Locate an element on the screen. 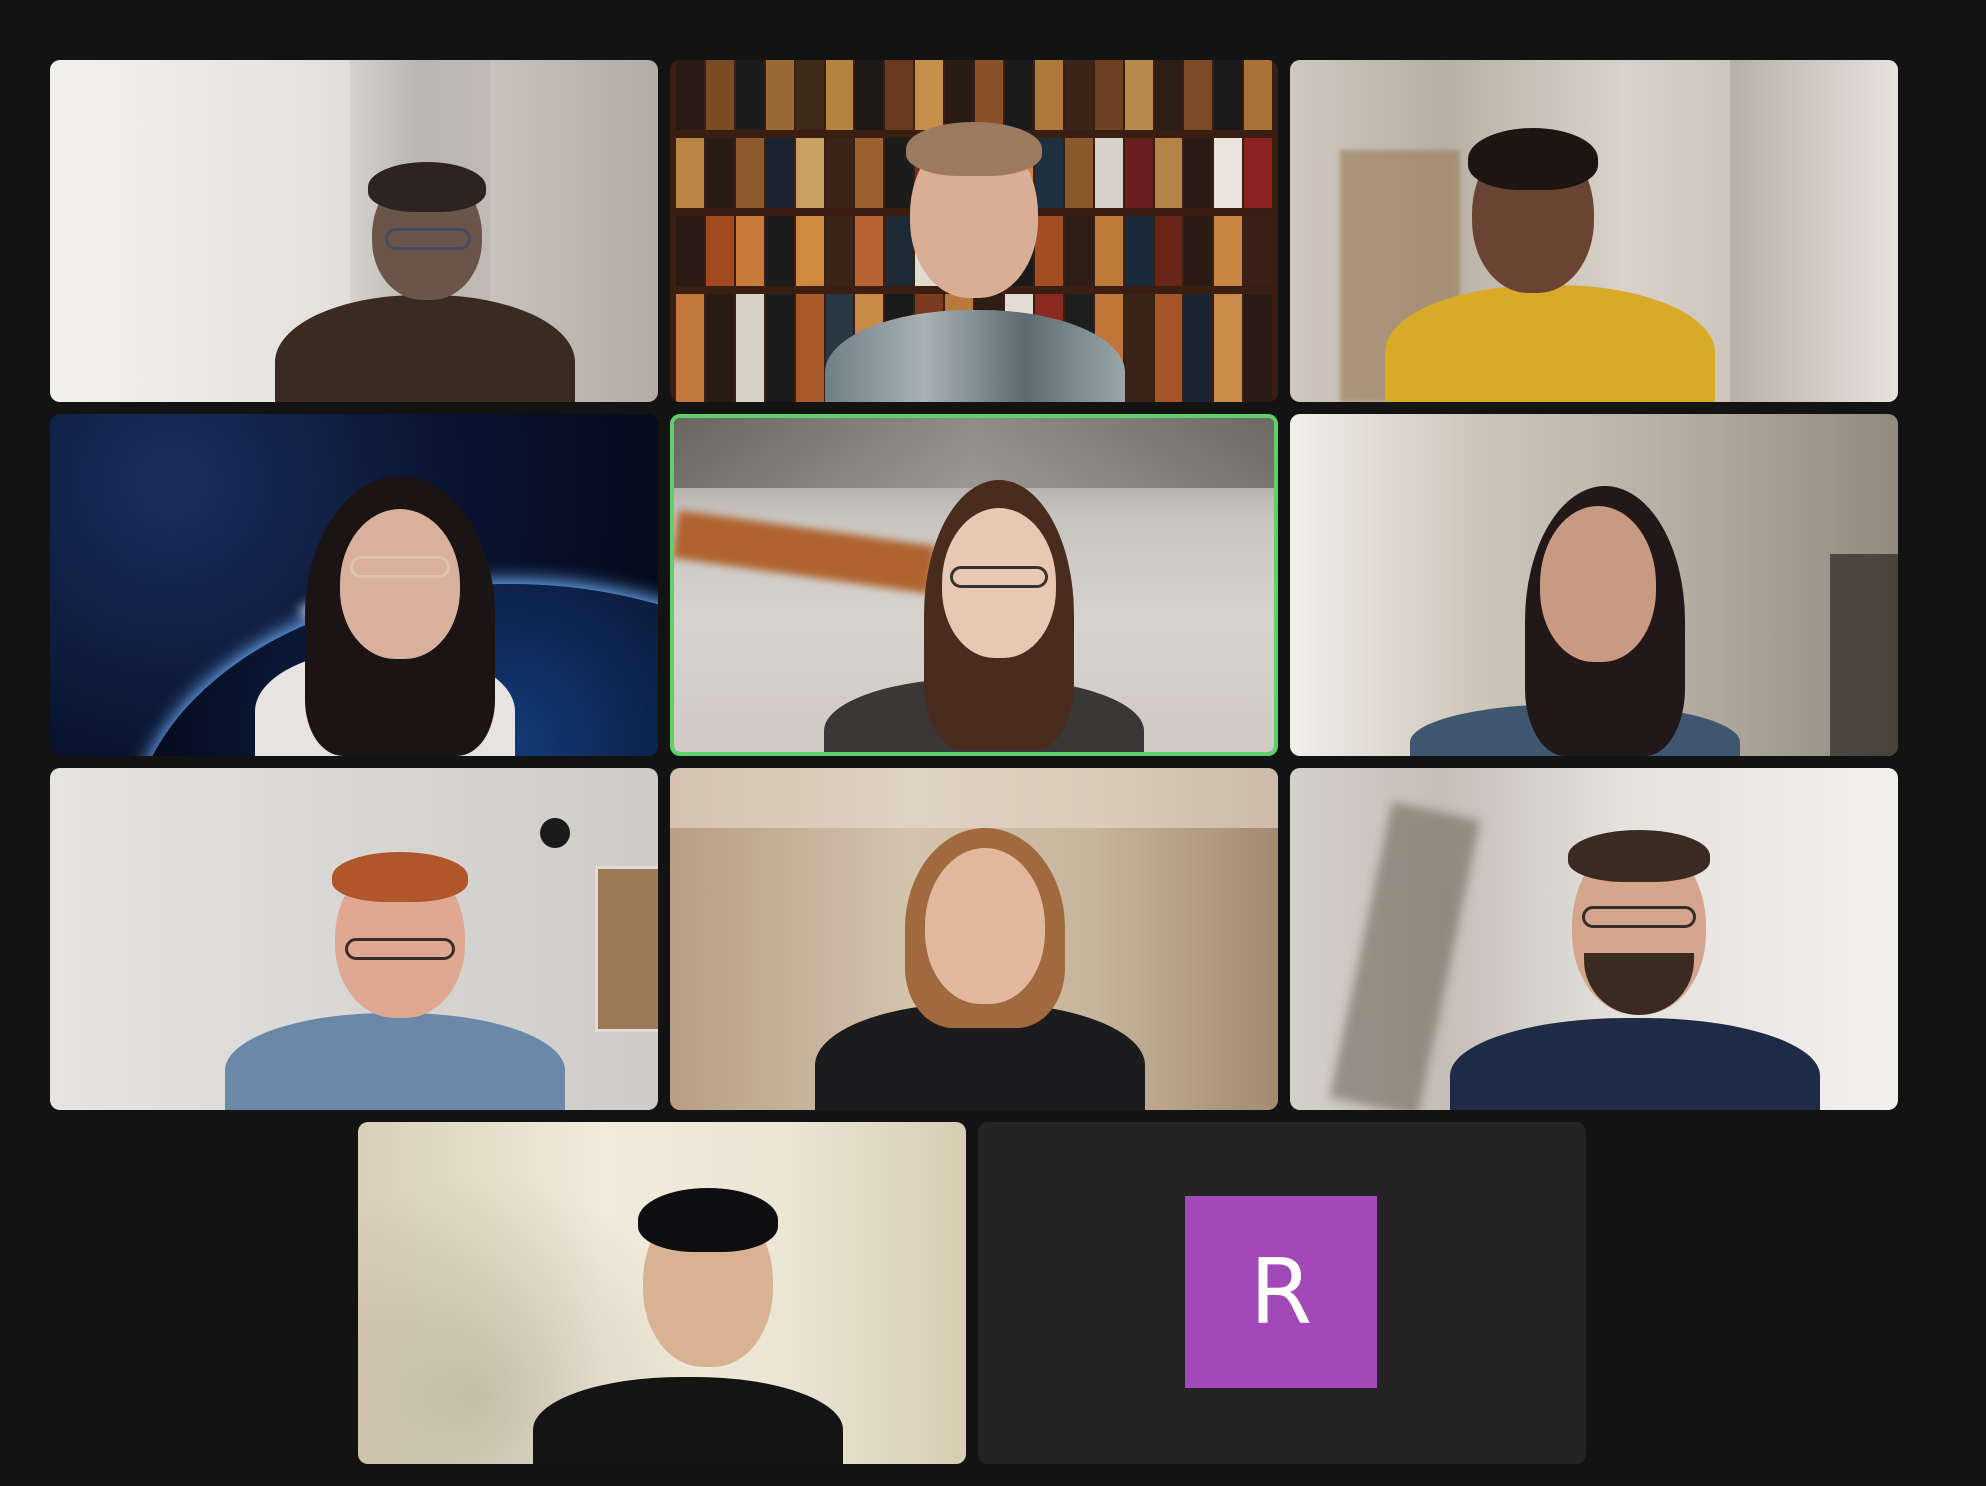  participant-no-video-tile: R is located at coordinates (1282, 1293).